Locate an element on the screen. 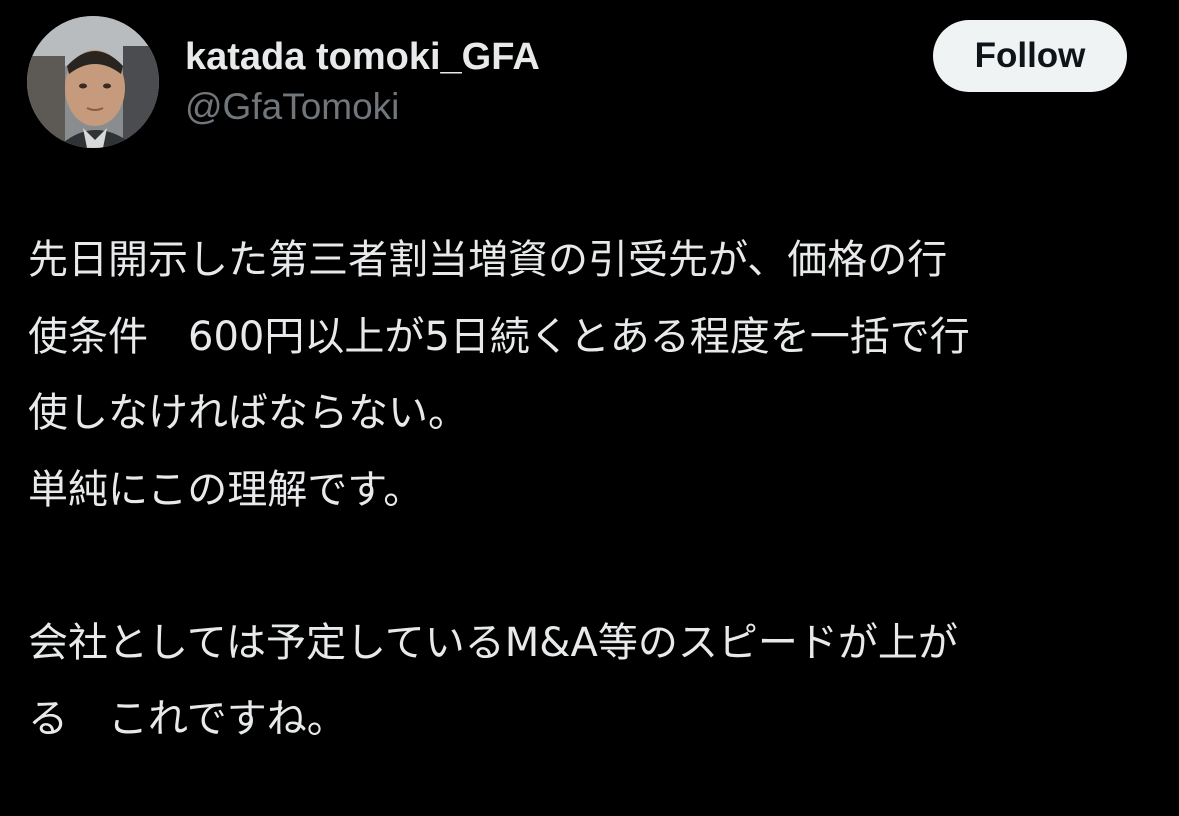  tweet-text-line: る これですね。 is located at coordinates (187, 719).